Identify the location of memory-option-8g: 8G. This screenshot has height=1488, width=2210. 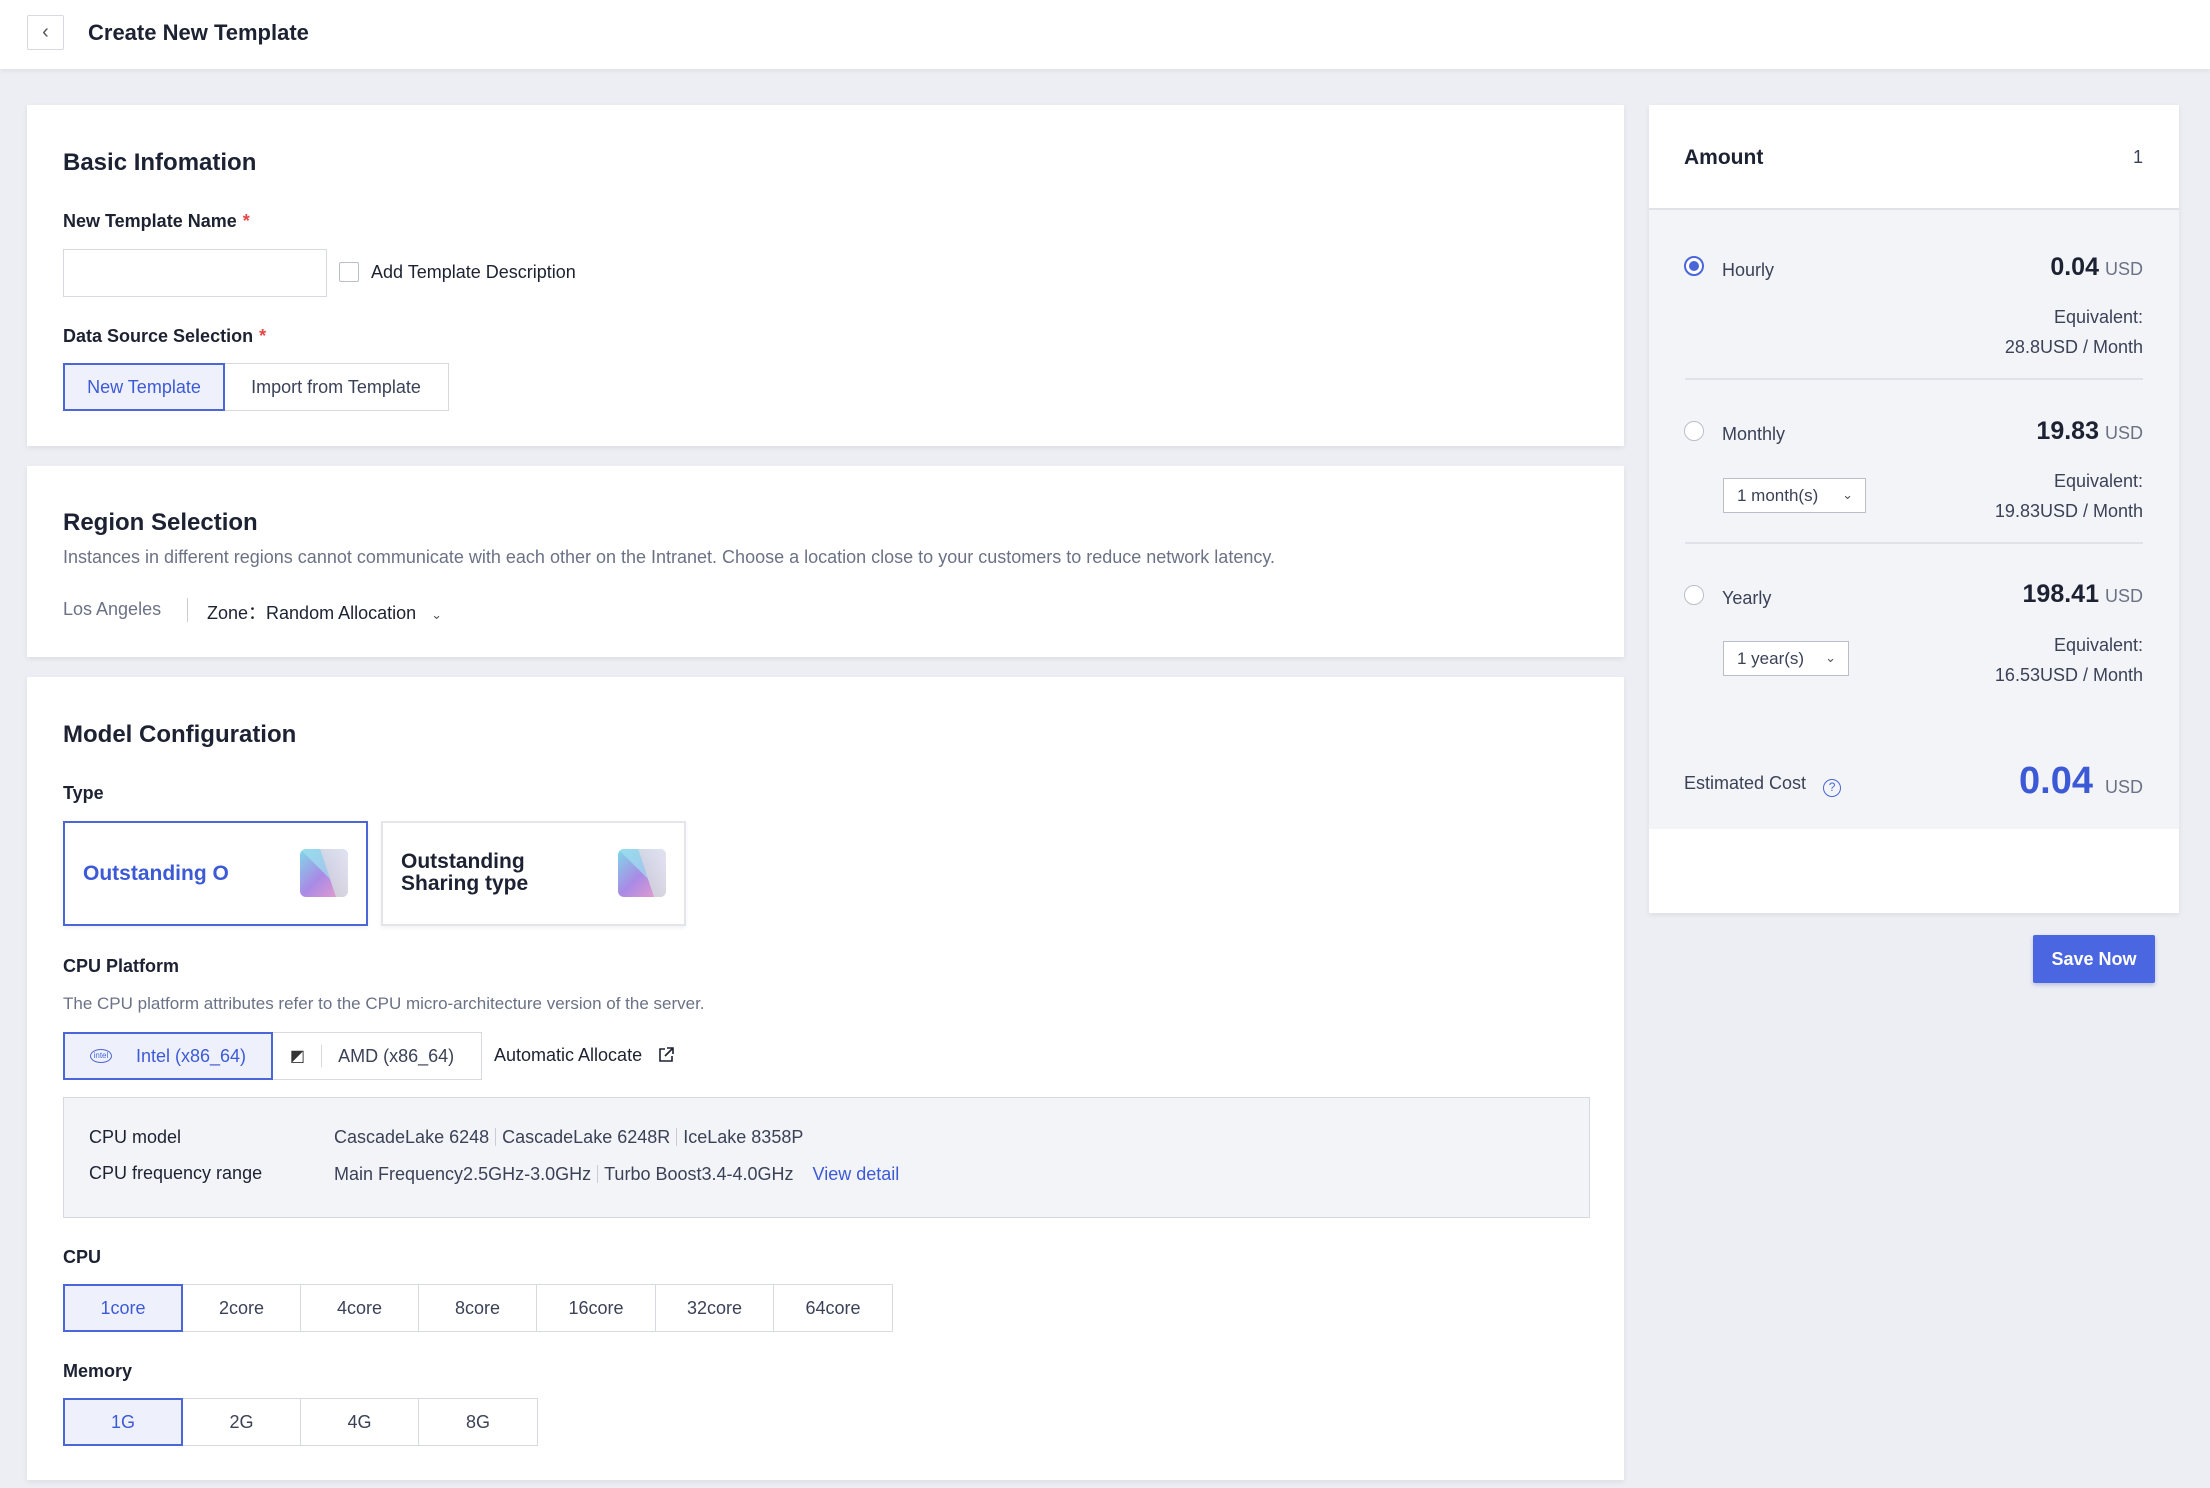
(478, 1422).